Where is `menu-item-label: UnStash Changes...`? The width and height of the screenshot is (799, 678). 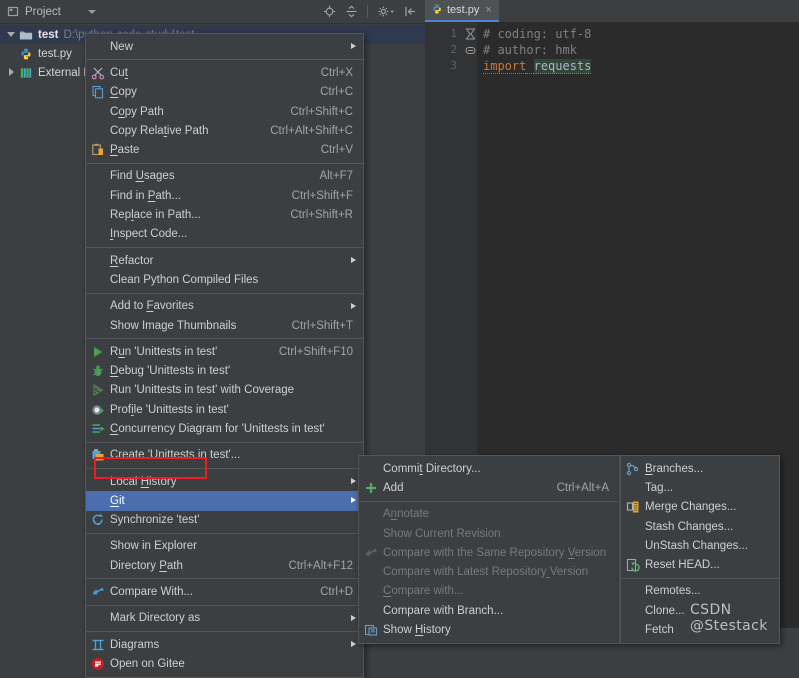 menu-item-label: UnStash Changes... is located at coordinates (696, 545).